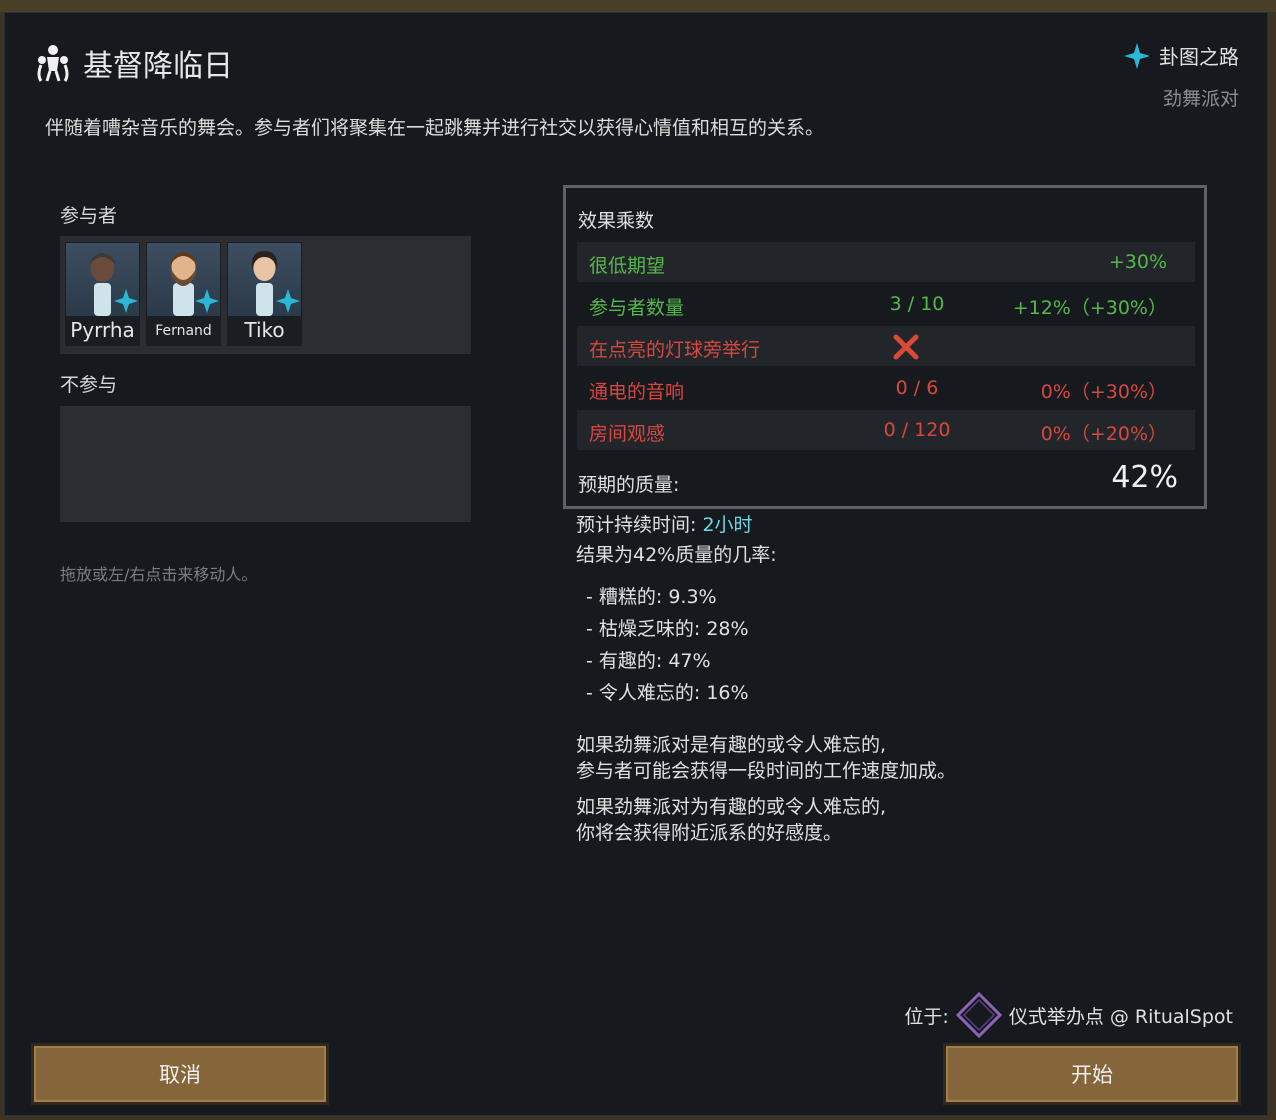 This screenshot has width=1276, height=1120. What do you see at coordinates (886, 304) in the screenshot?
I see `effect-row: 参与者数量 3 / 10 +12%（+30%）` at bounding box center [886, 304].